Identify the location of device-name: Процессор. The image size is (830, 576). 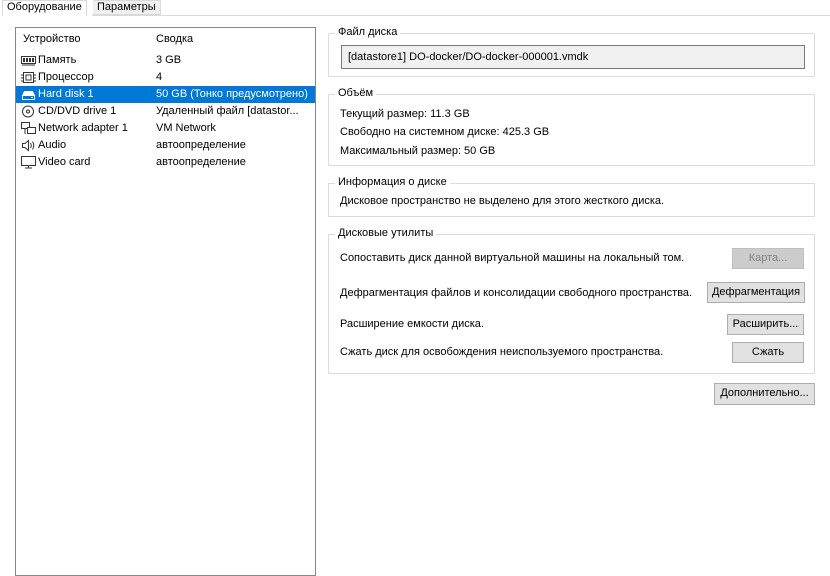
(66, 77).